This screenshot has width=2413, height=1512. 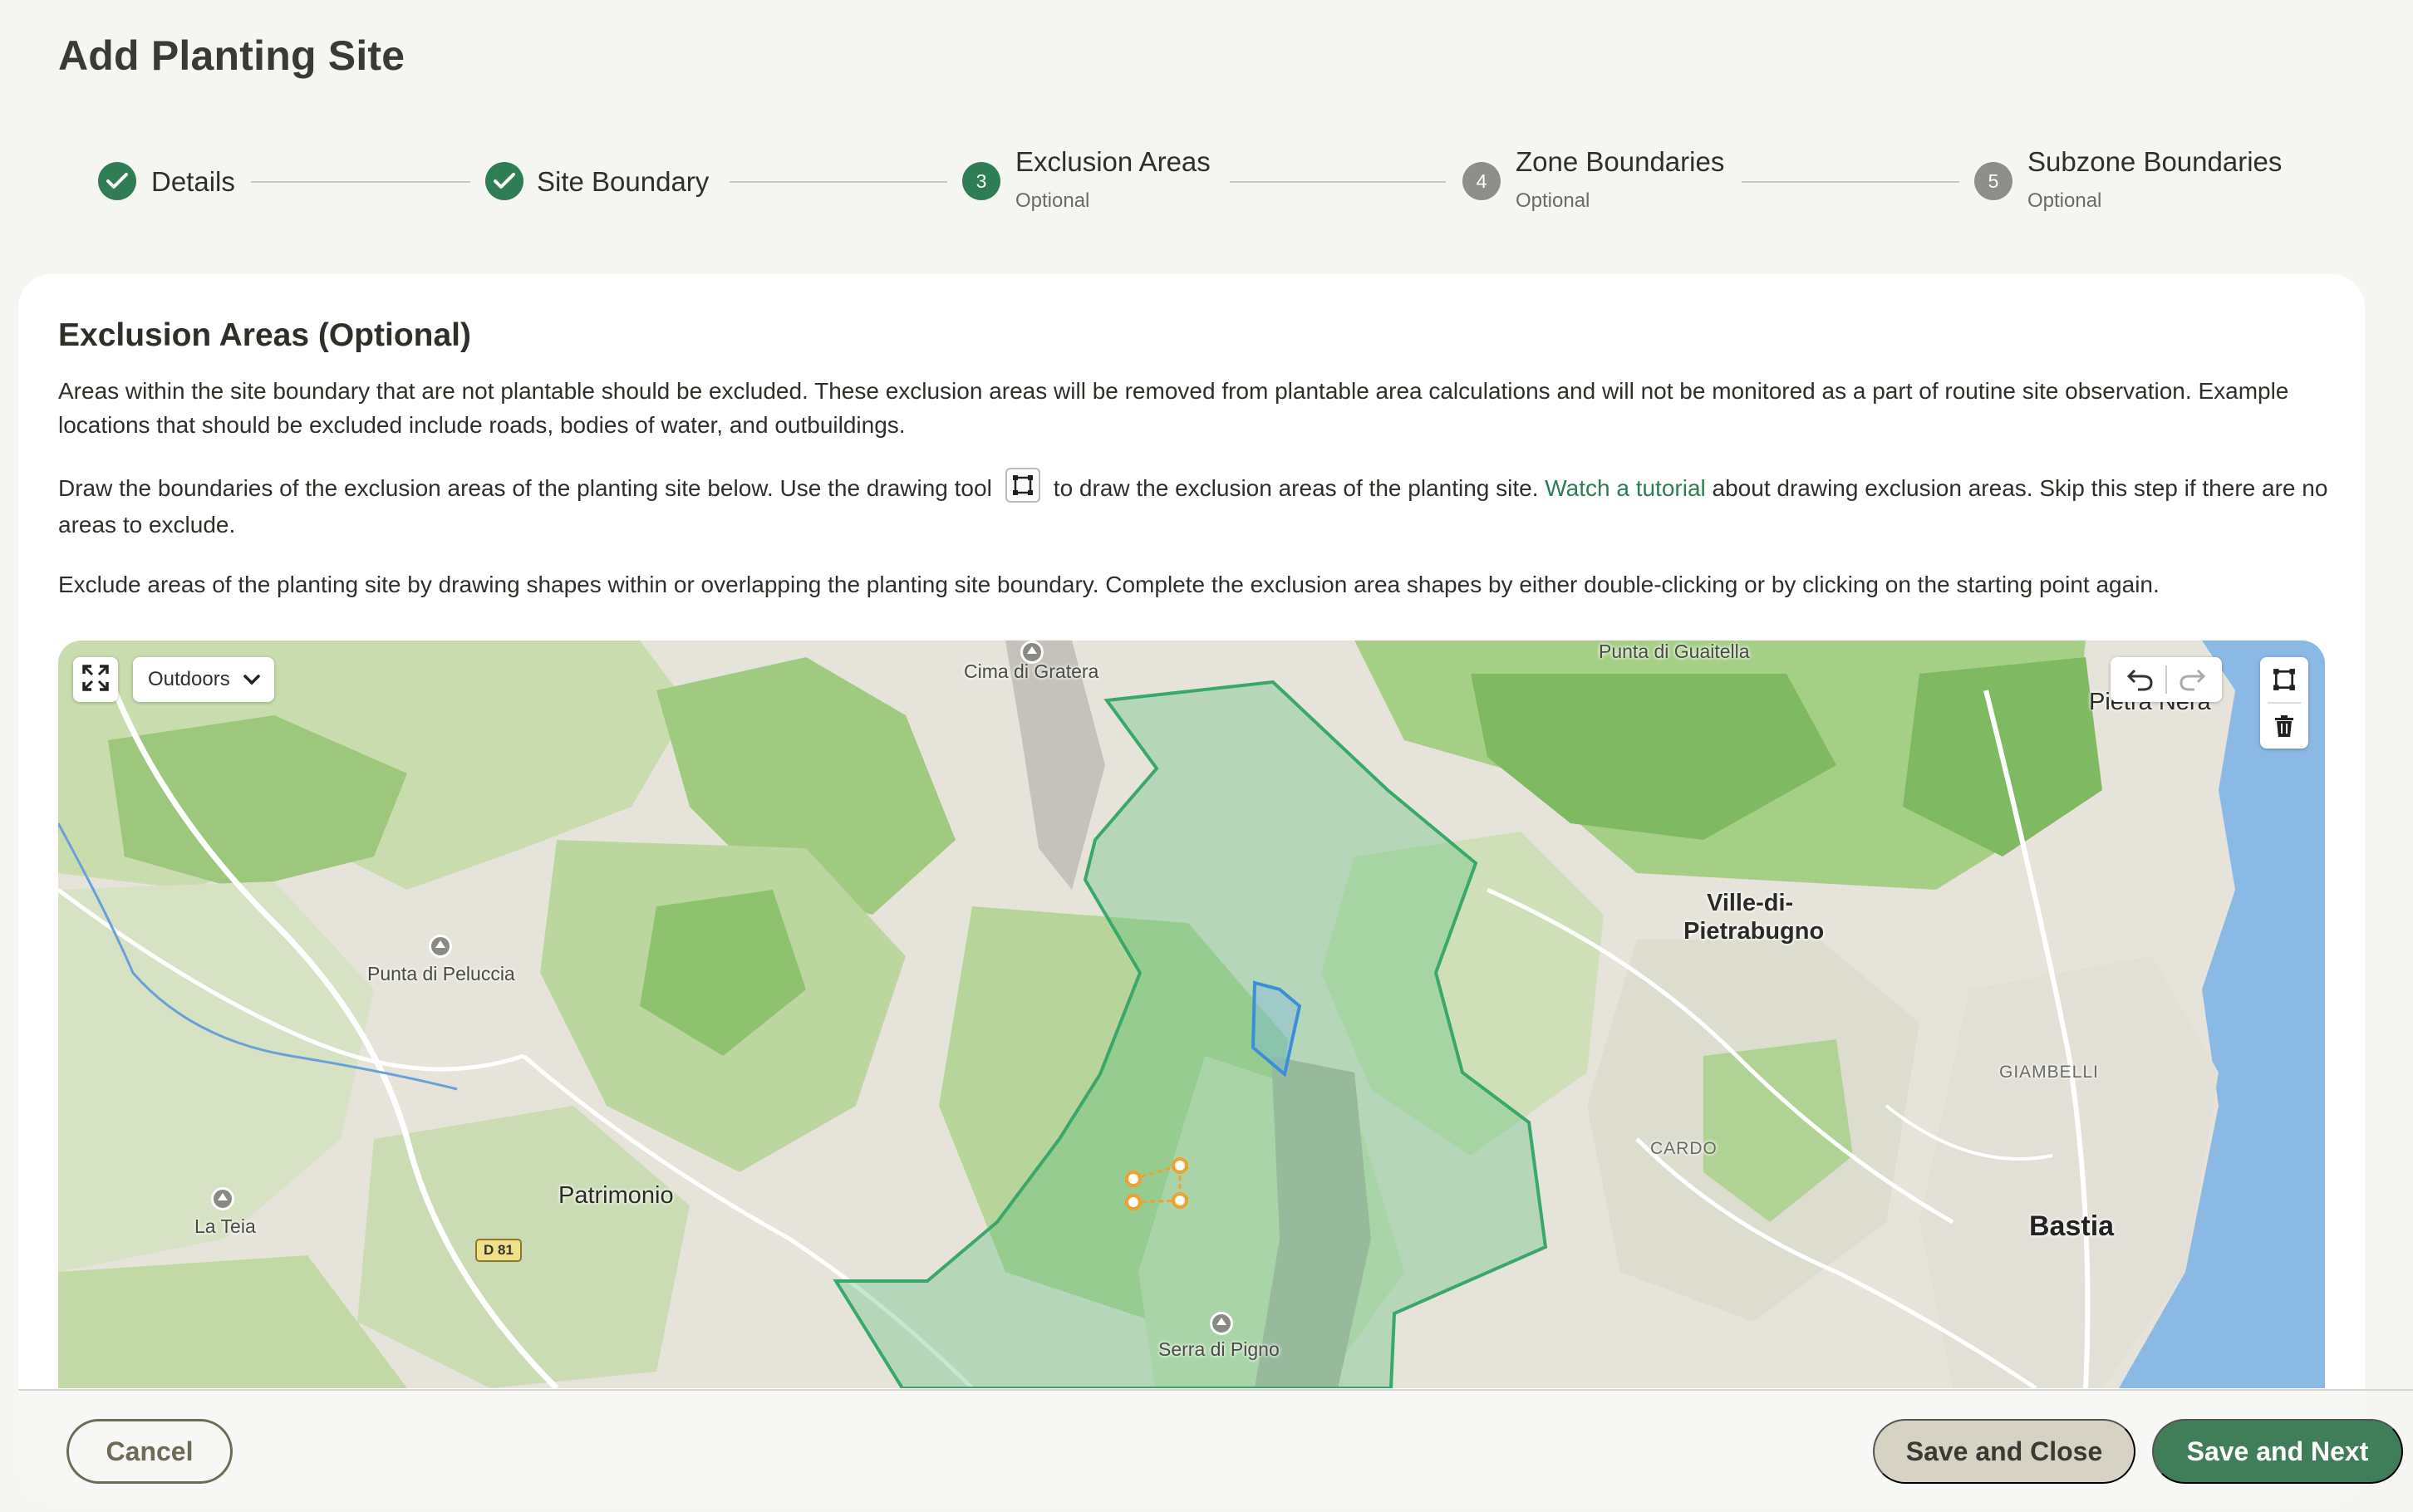 What do you see at coordinates (616, 1195) in the screenshot?
I see `map-label: Patrimonio` at bounding box center [616, 1195].